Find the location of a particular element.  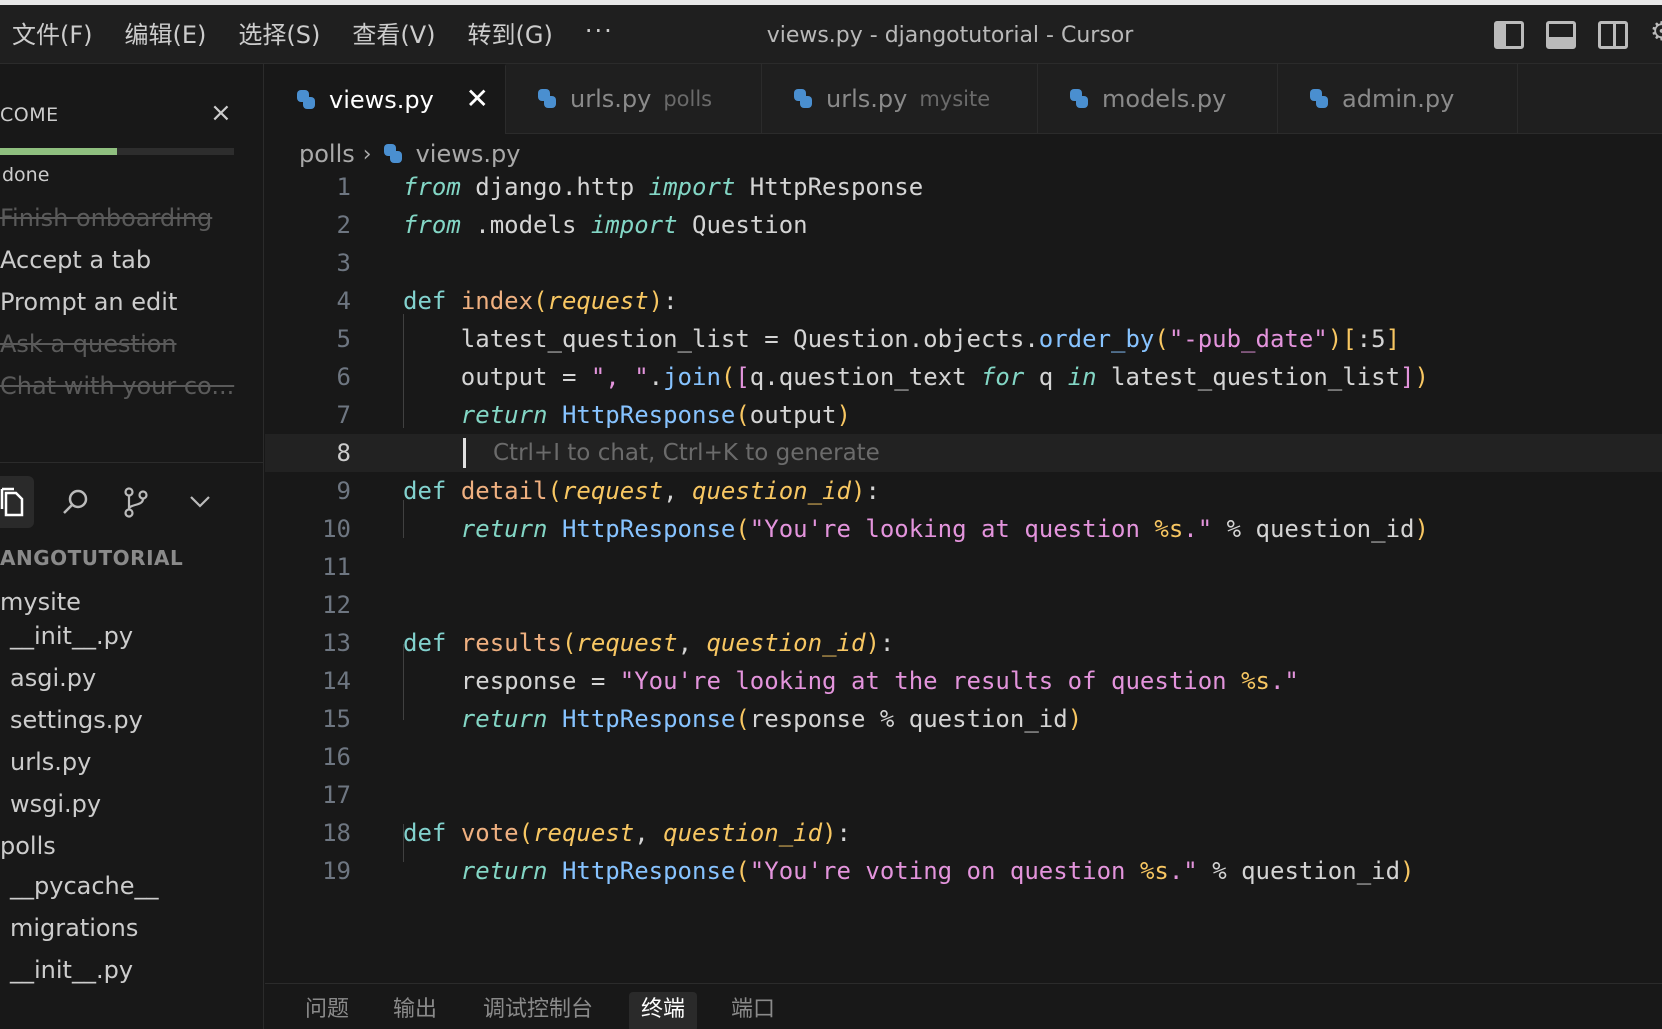

tab-label: views.py is located at coordinates (381, 100).